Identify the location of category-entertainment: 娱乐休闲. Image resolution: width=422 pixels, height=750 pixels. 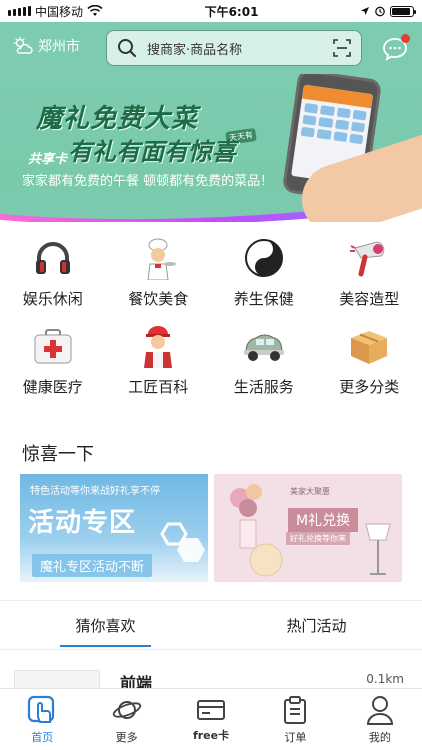
(53, 272).